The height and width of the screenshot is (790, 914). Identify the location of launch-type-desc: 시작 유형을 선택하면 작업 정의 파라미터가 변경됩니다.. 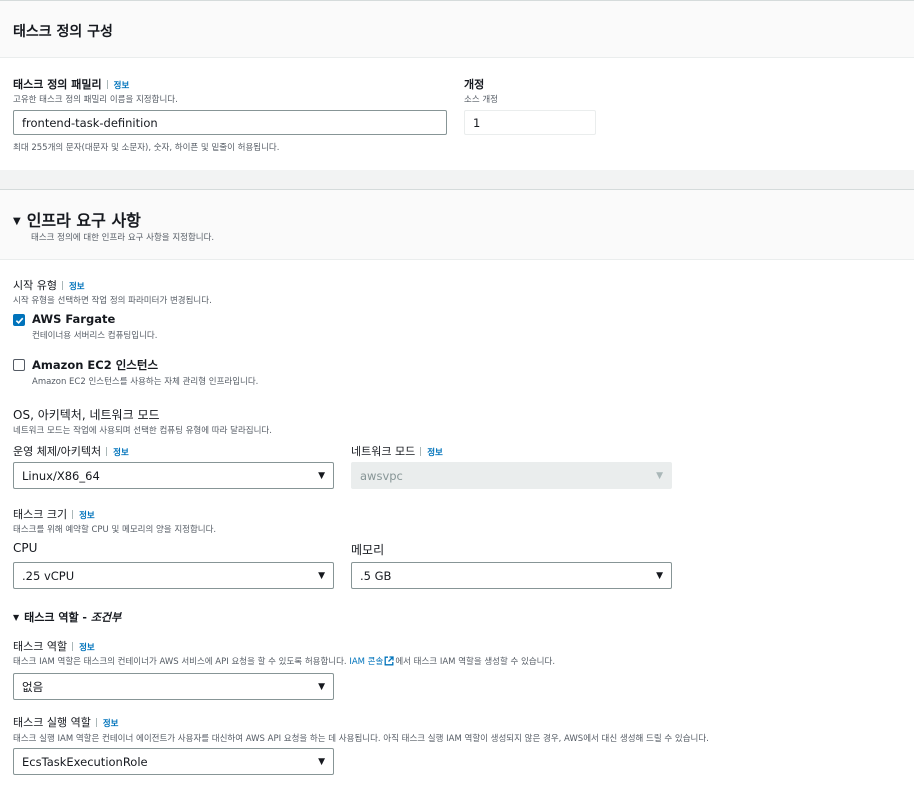
(112, 301).